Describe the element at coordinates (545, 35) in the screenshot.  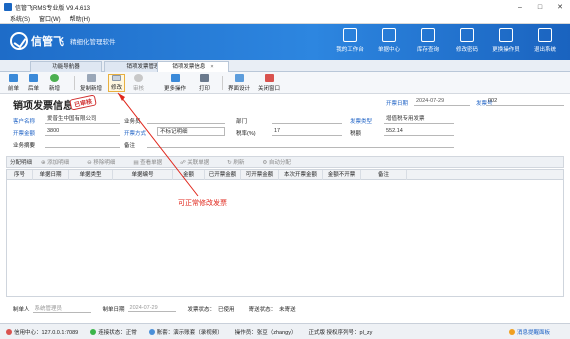
I see `exit-icon` at that location.